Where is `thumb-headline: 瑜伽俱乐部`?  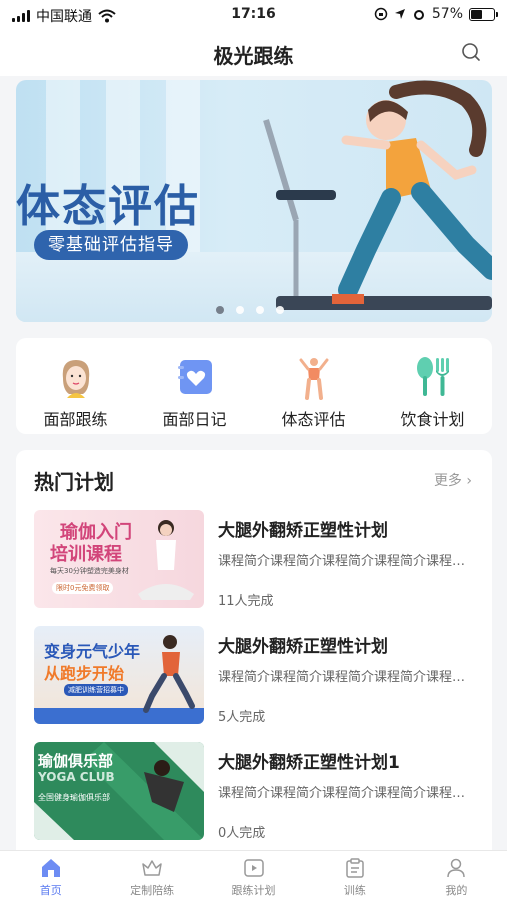
thumb-headline: 瑜伽俱乐部 is located at coordinates (76, 761).